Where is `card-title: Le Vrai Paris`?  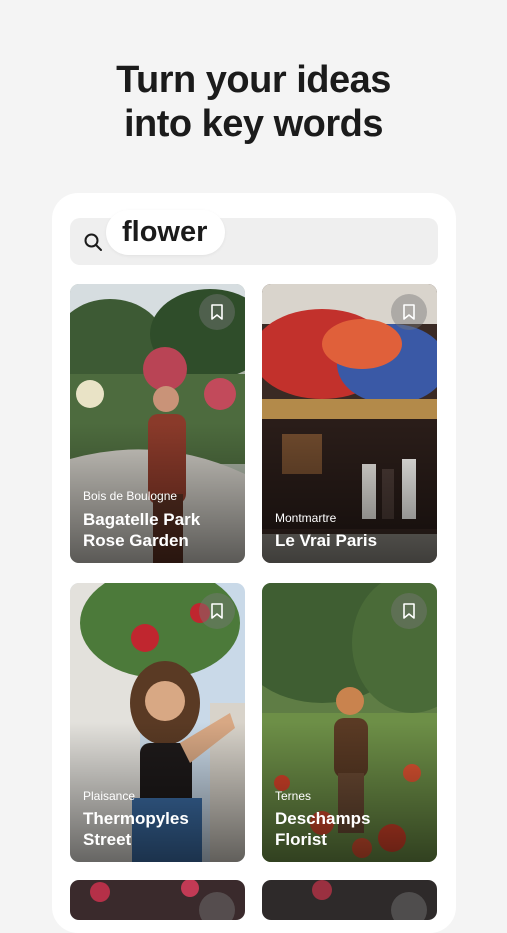 card-title: Le Vrai Paris is located at coordinates (351, 540).